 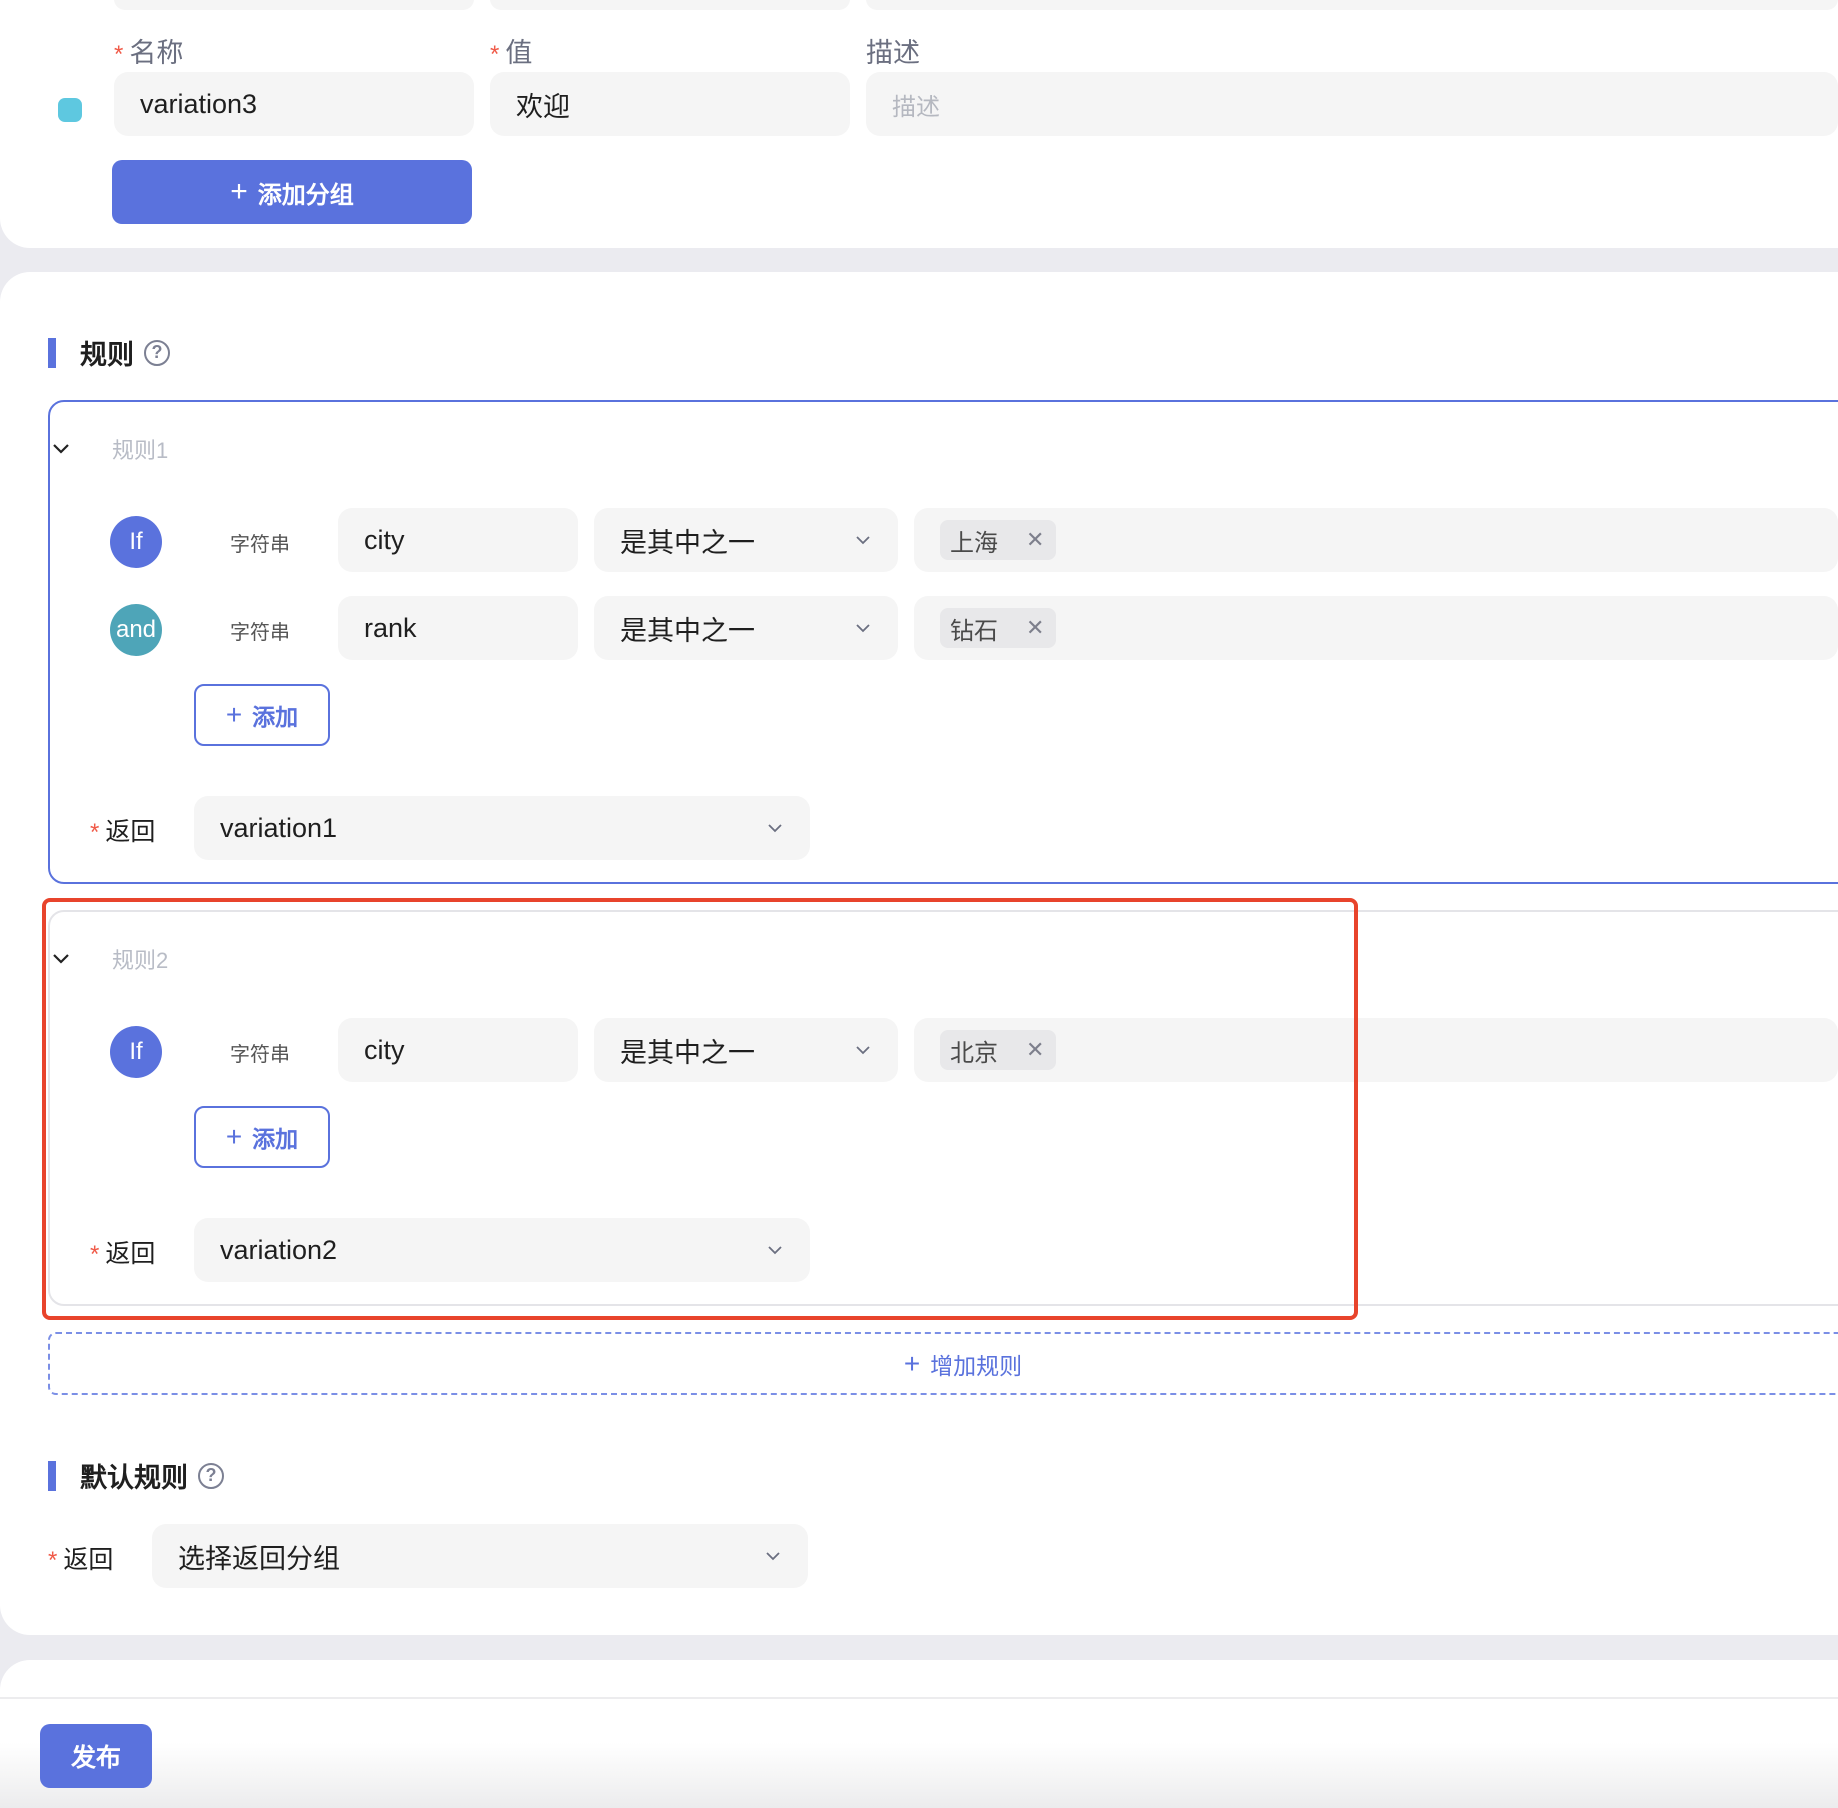 I want to click on default-rule-section-title: 默认规则 ?, so click(x=136, y=1475).